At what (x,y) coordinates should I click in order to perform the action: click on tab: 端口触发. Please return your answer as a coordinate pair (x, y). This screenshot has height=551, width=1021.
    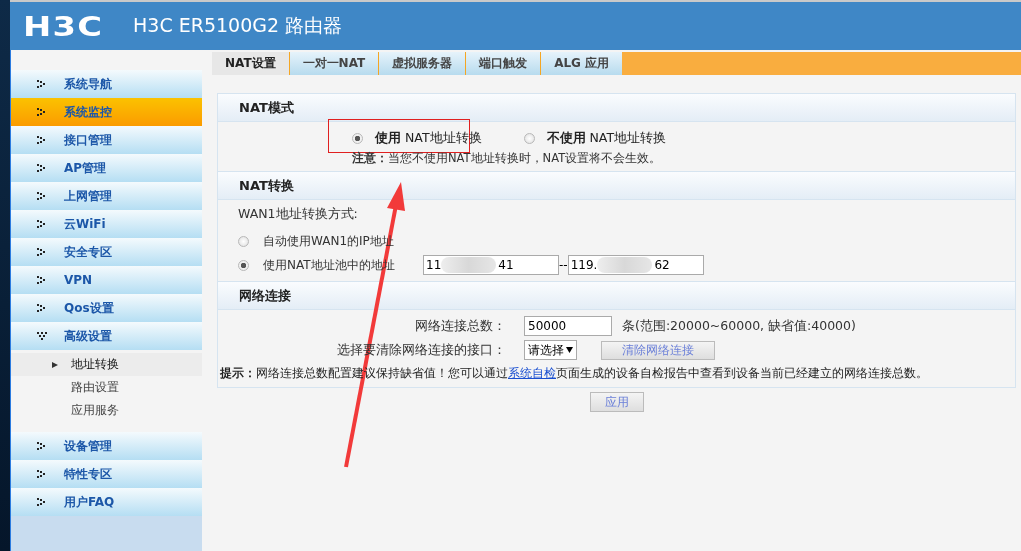
    Looking at the image, I should click on (503, 63).